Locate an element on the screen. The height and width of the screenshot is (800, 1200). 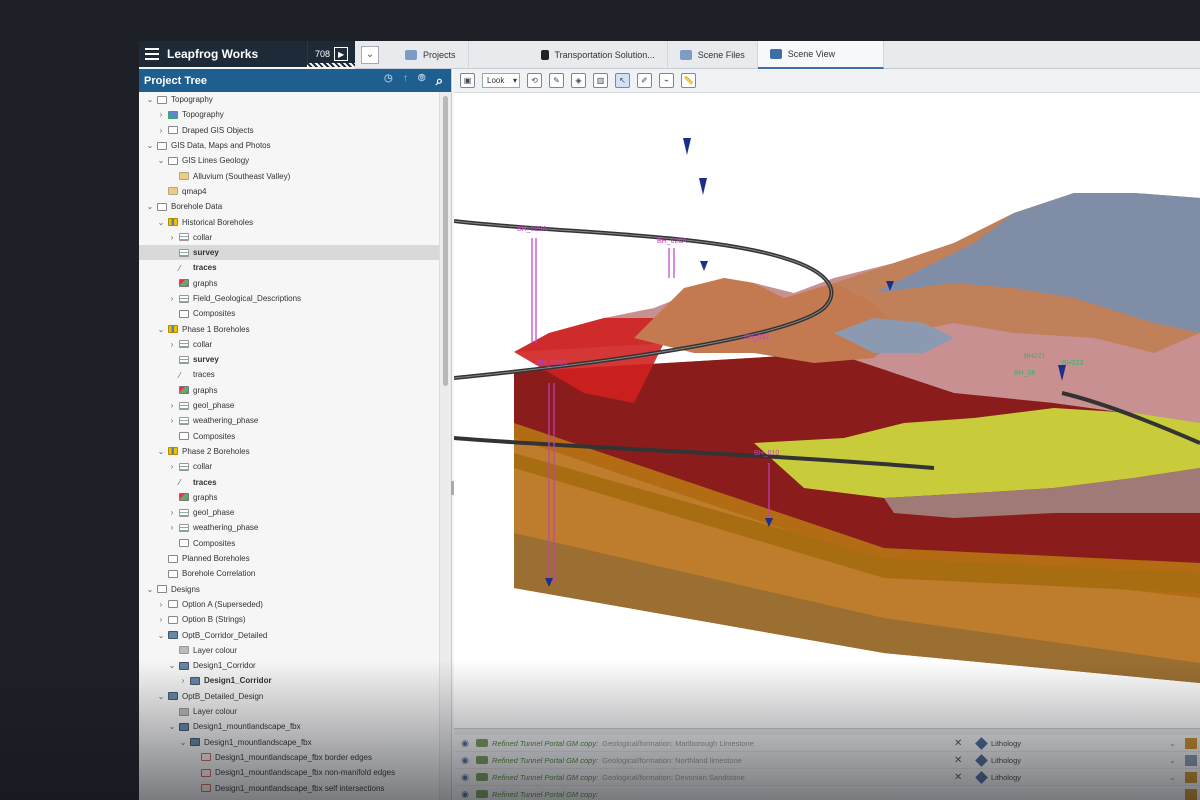
filter-icon: ⦾ is located at coordinates (422, 81).